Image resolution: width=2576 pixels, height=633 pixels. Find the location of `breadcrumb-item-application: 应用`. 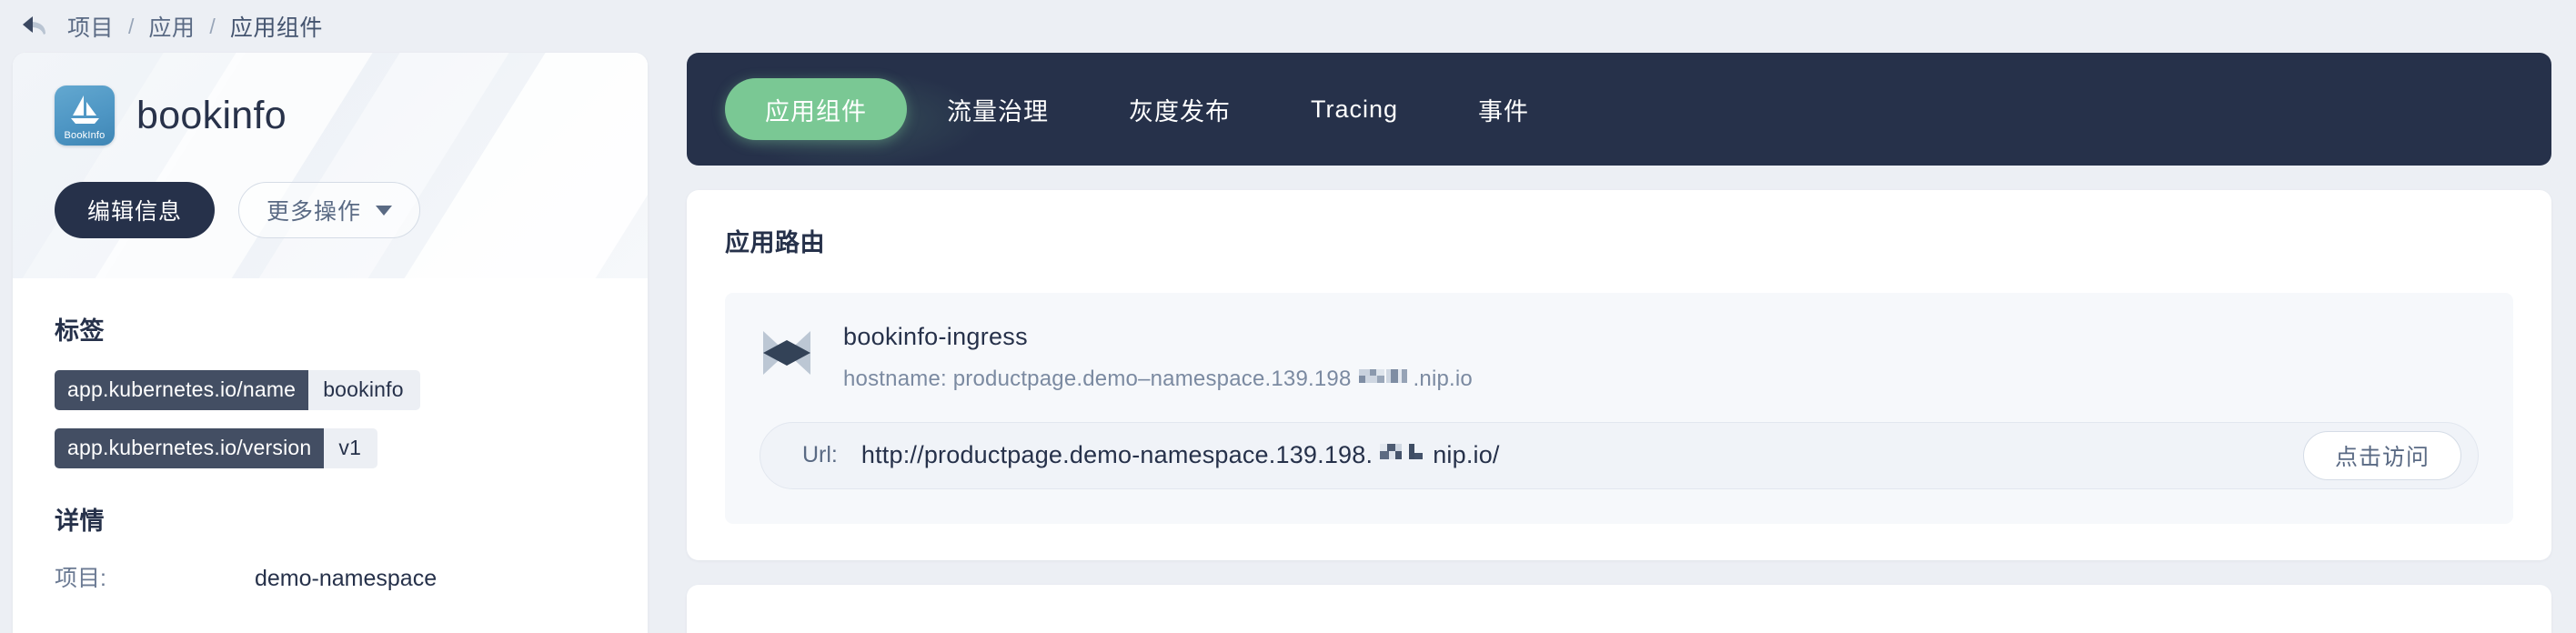

breadcrumb-item-application: 应用 is located at coordinates (171, 26).